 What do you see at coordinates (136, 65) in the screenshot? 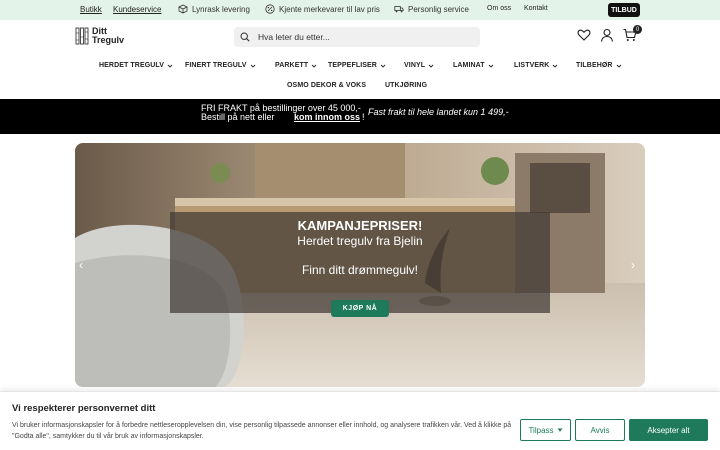
I see `nav-herdet-tregulv: HERDET TREGULV` at bounding box center [136, 65].